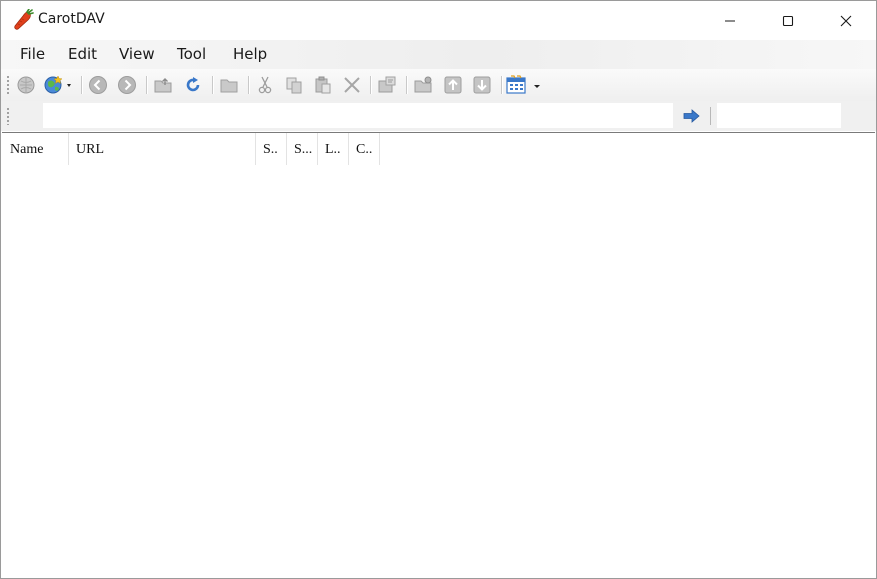 This screenshot has width=877, height=579. Describe the element at coordinates (32, 54) in the screenshot. I see `menu-file: File` at that location.